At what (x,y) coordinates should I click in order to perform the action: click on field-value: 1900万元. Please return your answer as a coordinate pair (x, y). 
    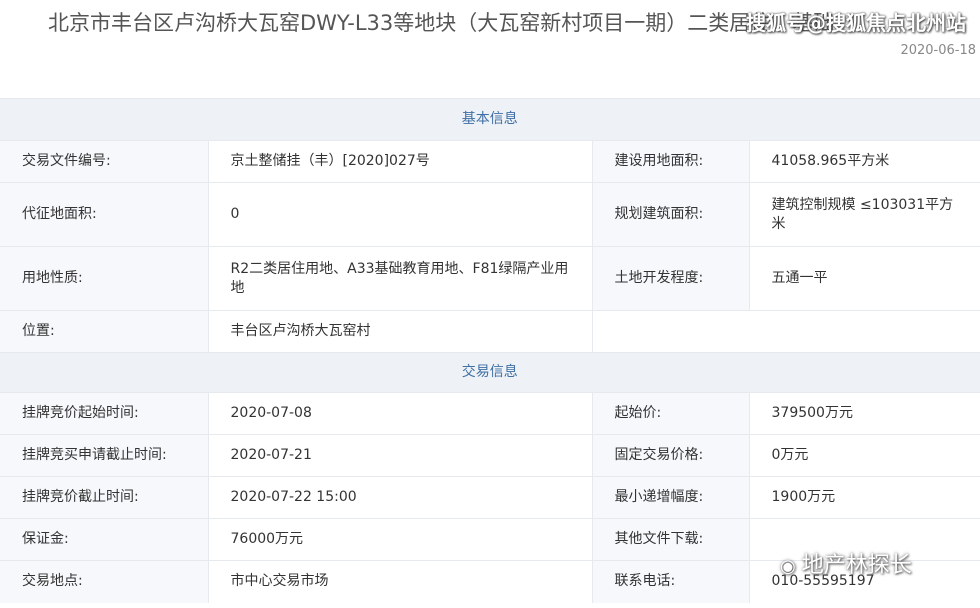
    Looking at the image, I should click on (864, 497).